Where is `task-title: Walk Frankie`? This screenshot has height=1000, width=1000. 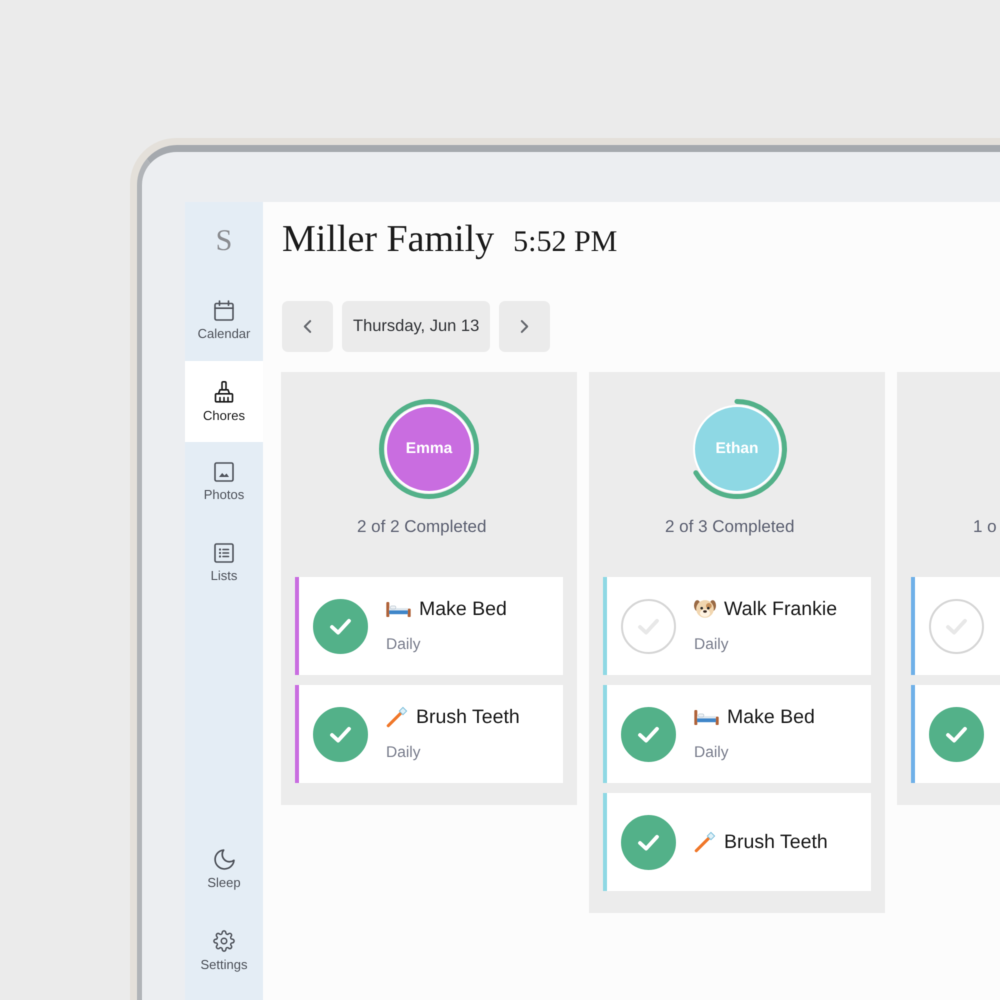 task-title: Walk Frankie is located at coordinates (781, 609).